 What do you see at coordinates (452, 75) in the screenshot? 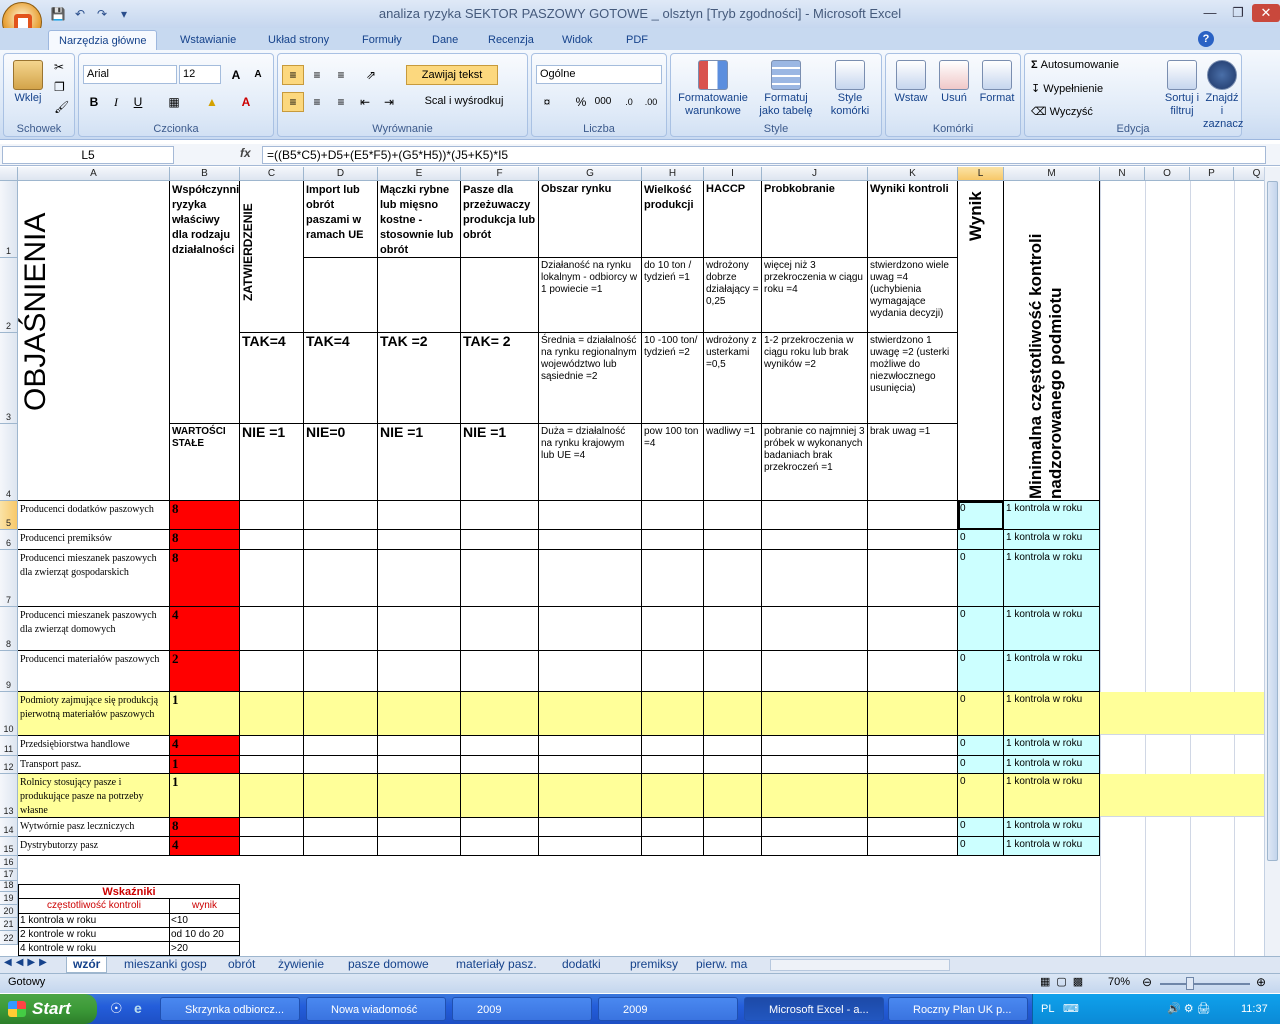
I see `wrap-text-button: Zawijaj tekst` at bounding box center [452, 75].